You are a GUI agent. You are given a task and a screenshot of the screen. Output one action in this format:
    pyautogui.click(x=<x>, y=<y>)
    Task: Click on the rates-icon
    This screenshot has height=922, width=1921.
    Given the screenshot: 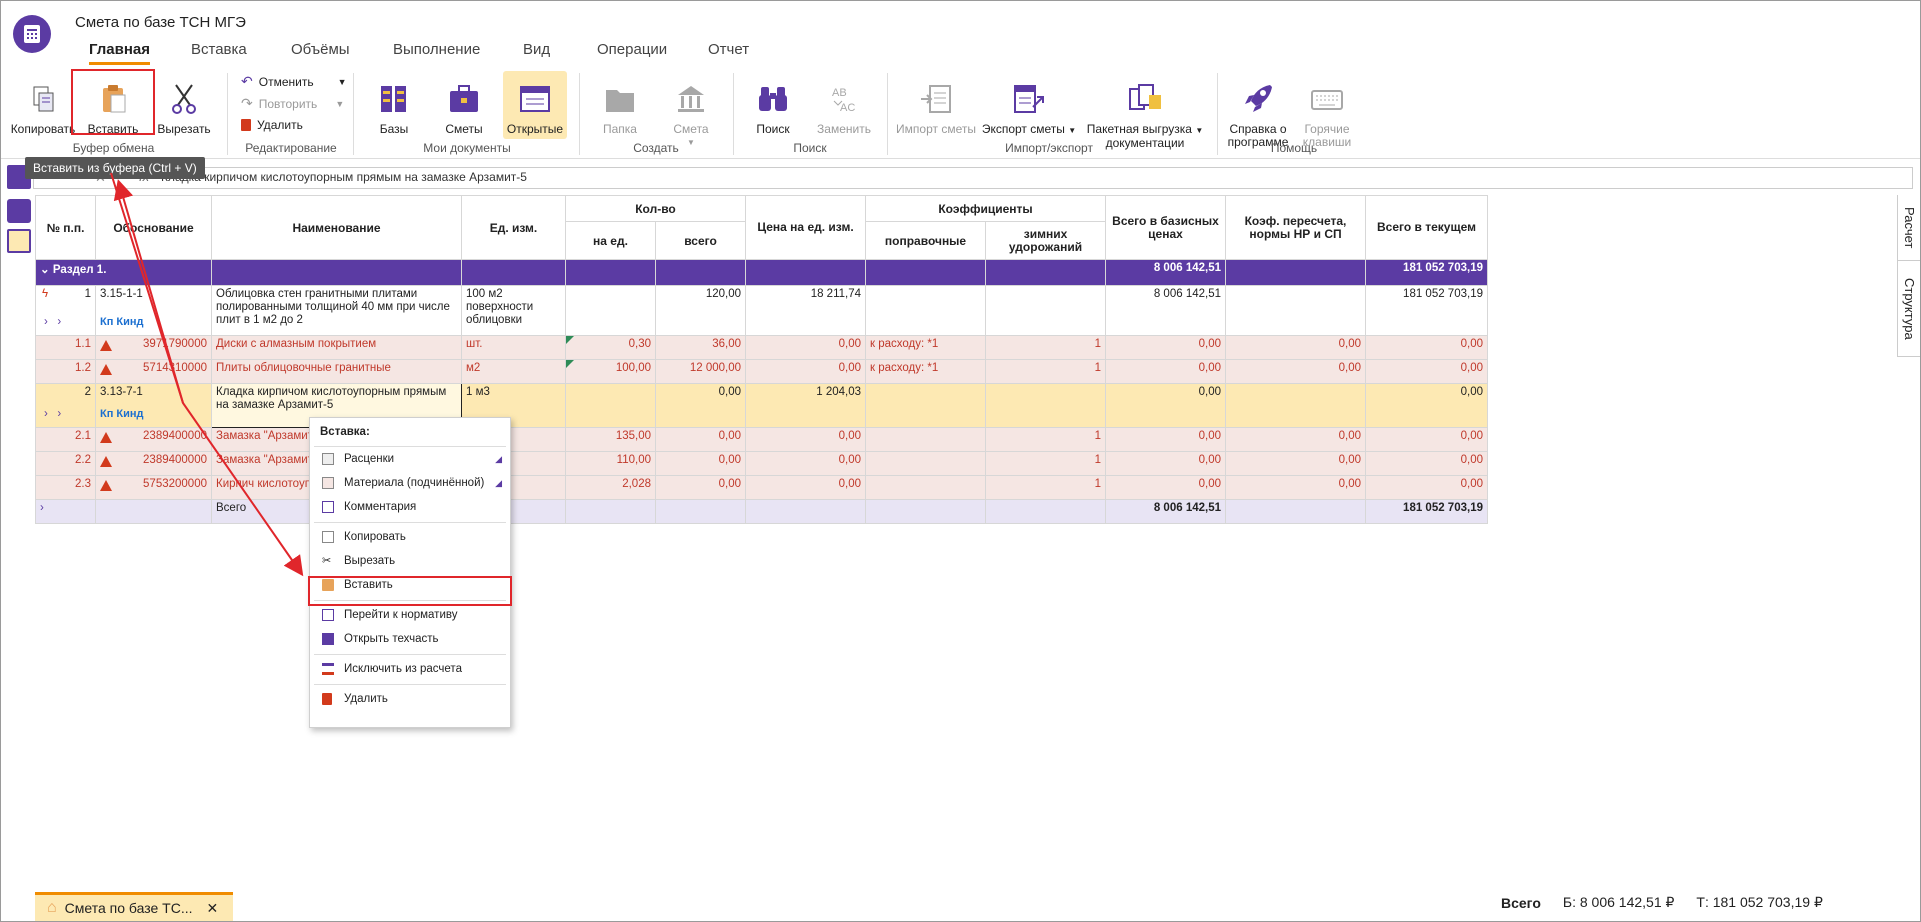 What is the action you would take?
    pyautogui.click(x=328, y=459)
    